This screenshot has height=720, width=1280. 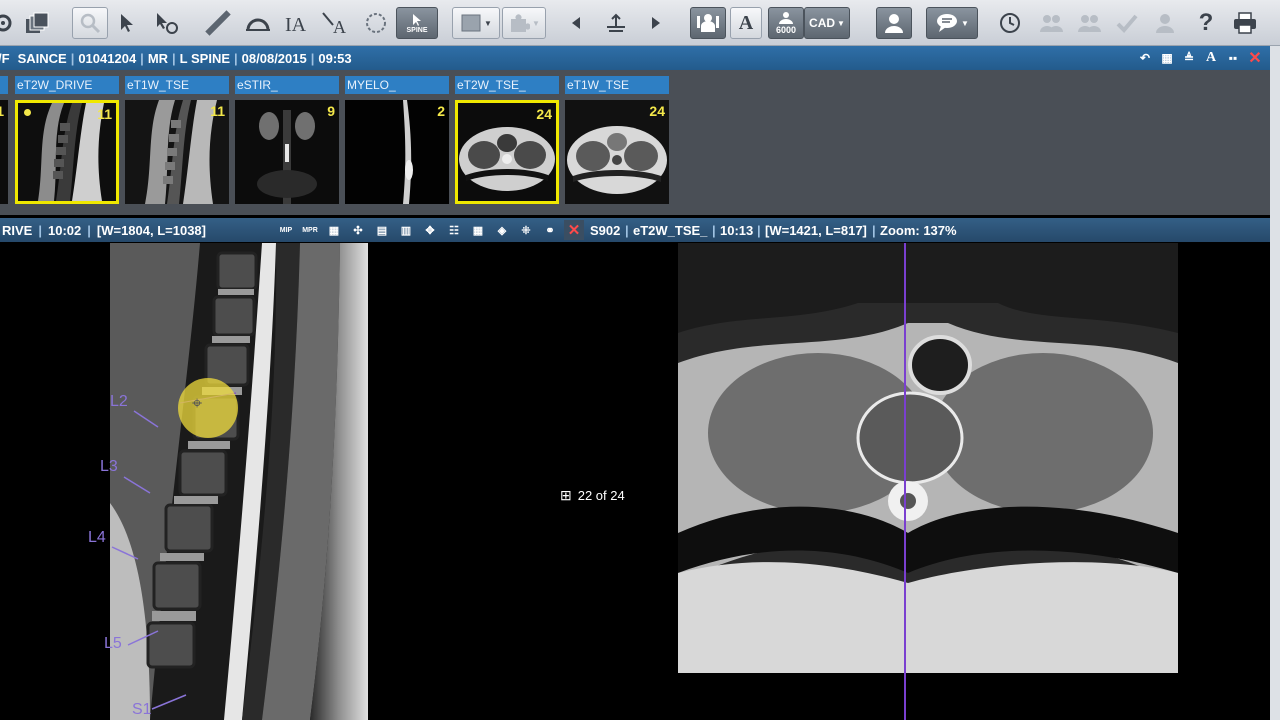 I want to click on text-icon: A, so click(x=746, y=22).